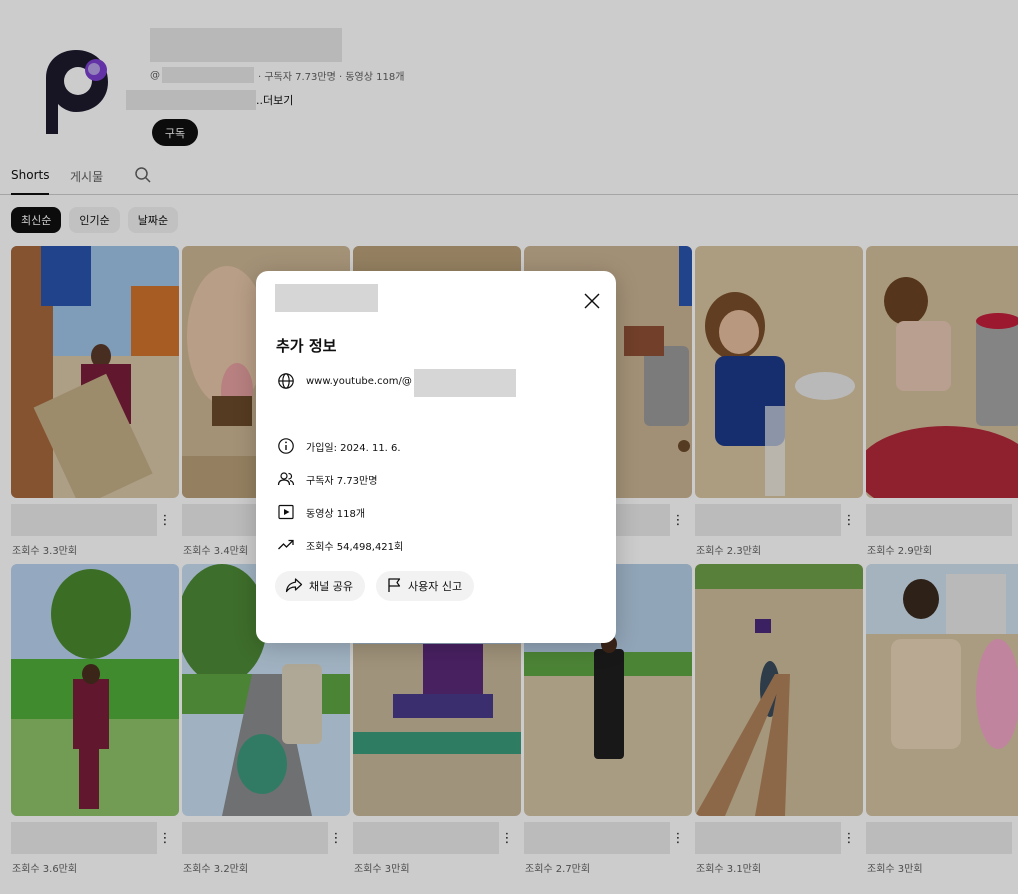 The image size is (1018, 894). Describe the element at coordinates (326, 298) in the screenshot. I see `dialog-channel-name-redacted` at that location.